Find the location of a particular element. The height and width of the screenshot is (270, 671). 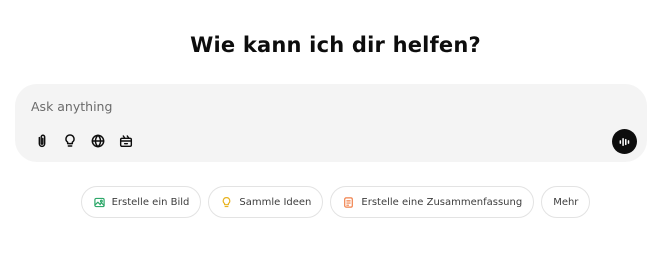

voice-mode-icon is located at coordinates (624, 141).